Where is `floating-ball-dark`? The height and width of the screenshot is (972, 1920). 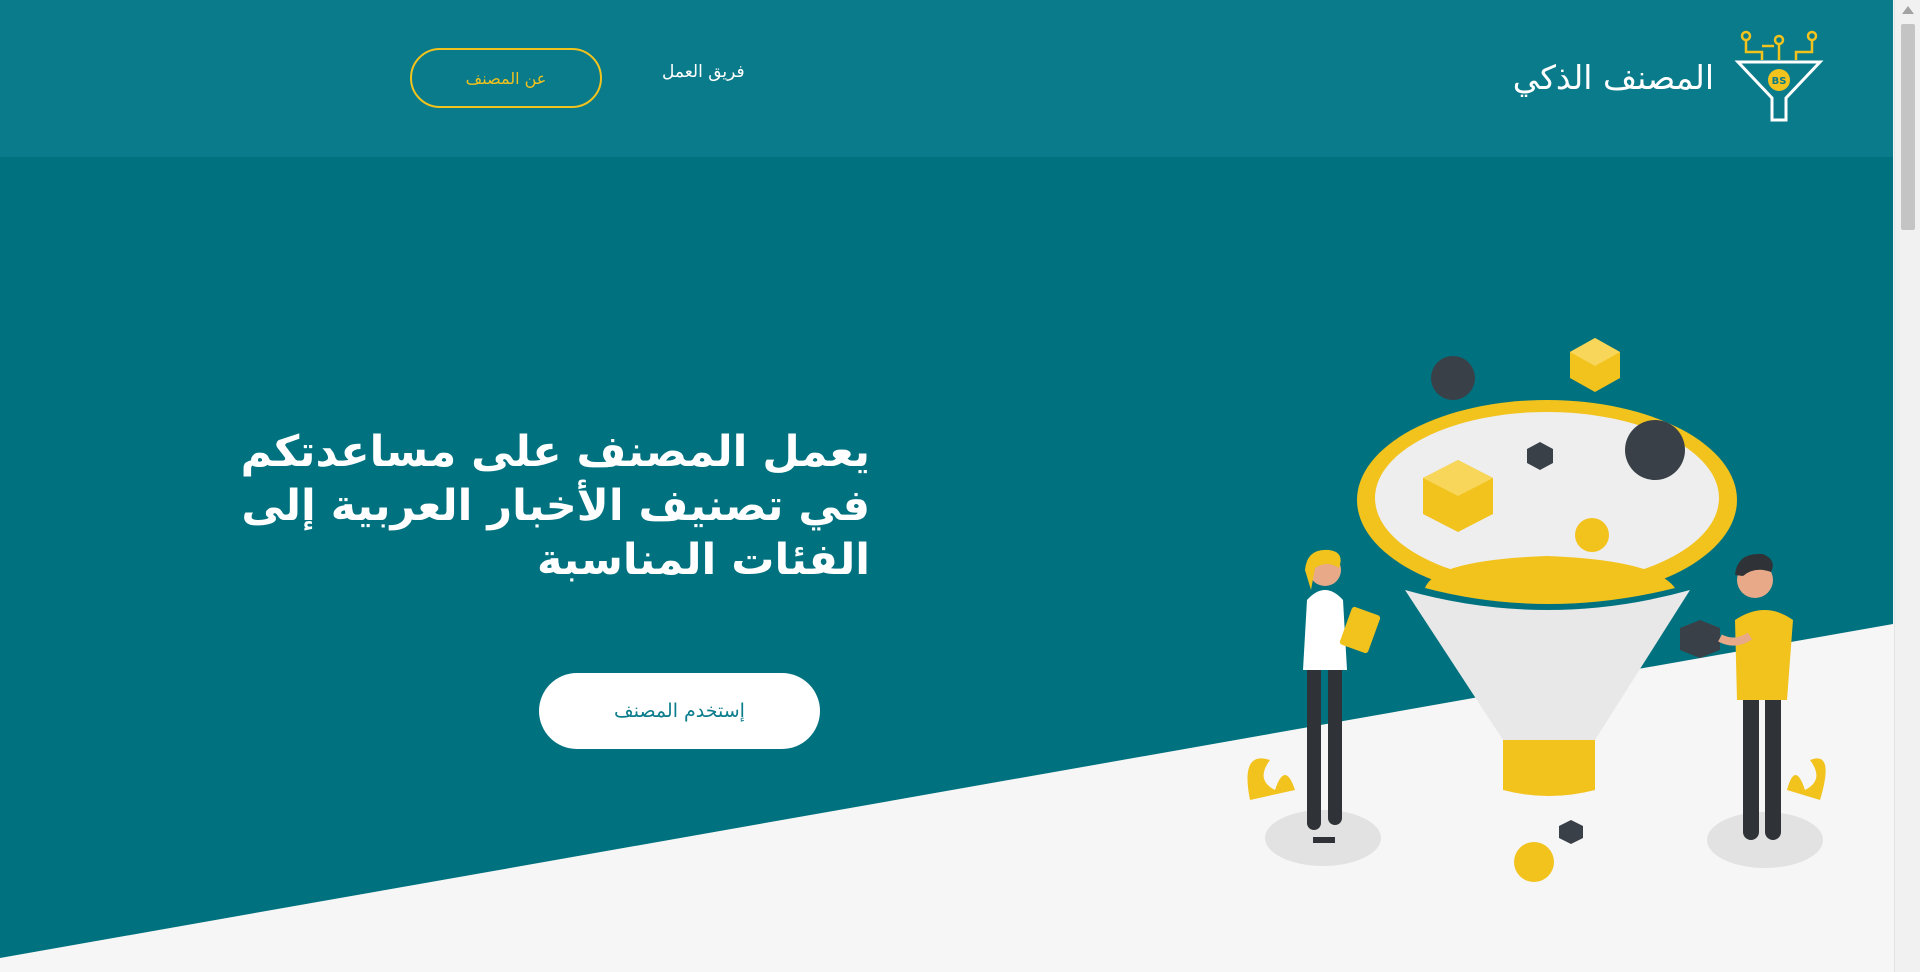
floating-ball-dark is located at coordinates (1453, 378).